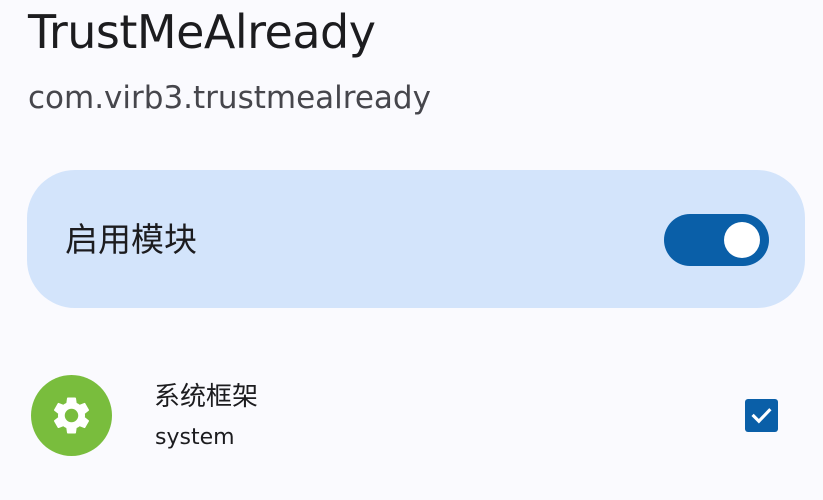 This screenshot has height=500, width=823. I want to click on checkmark-icon, so click(761, 416).